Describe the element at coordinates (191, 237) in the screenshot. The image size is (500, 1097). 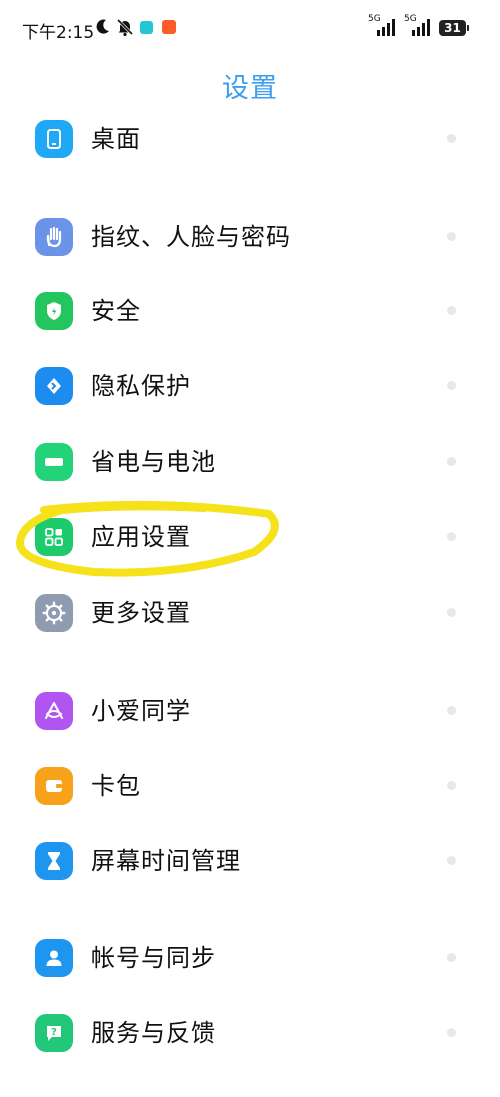
I see `menu-item-label: 指纹、人脸与密码` at that location.